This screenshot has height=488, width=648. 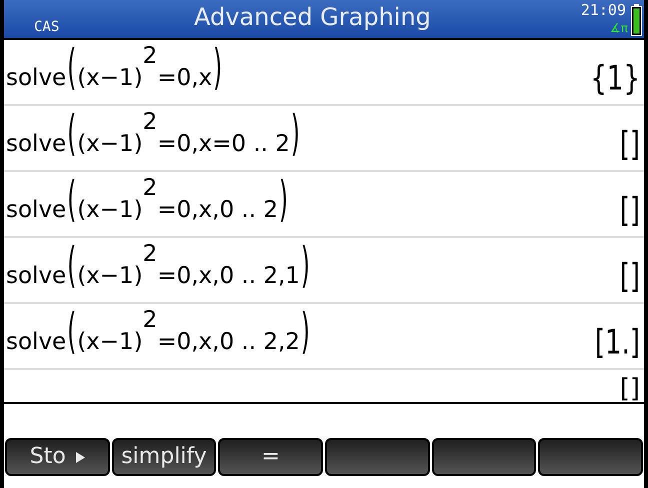 I want to click on angle-mode: ∡π, so click(x=619, y=28).